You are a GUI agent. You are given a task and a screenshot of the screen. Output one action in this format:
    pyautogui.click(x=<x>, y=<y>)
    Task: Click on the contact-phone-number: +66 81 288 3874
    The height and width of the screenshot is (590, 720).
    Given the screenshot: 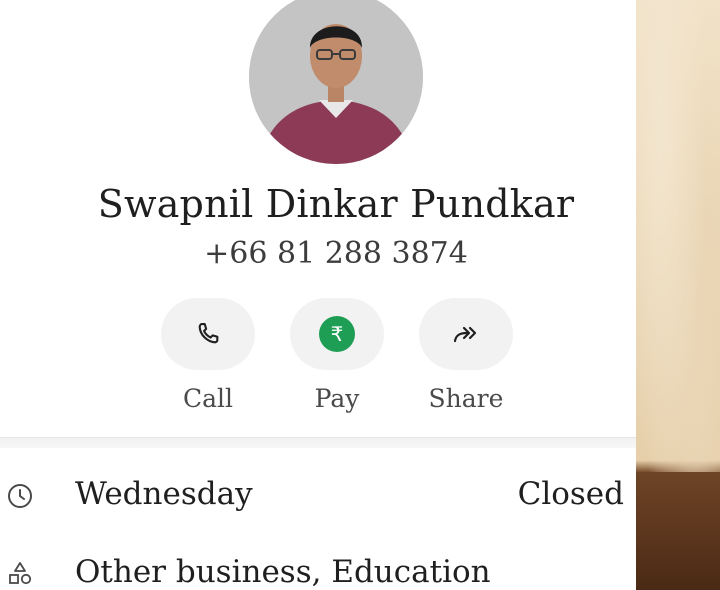 What is the action you would take?
    pyautogui.click(x=336, y=253)
    